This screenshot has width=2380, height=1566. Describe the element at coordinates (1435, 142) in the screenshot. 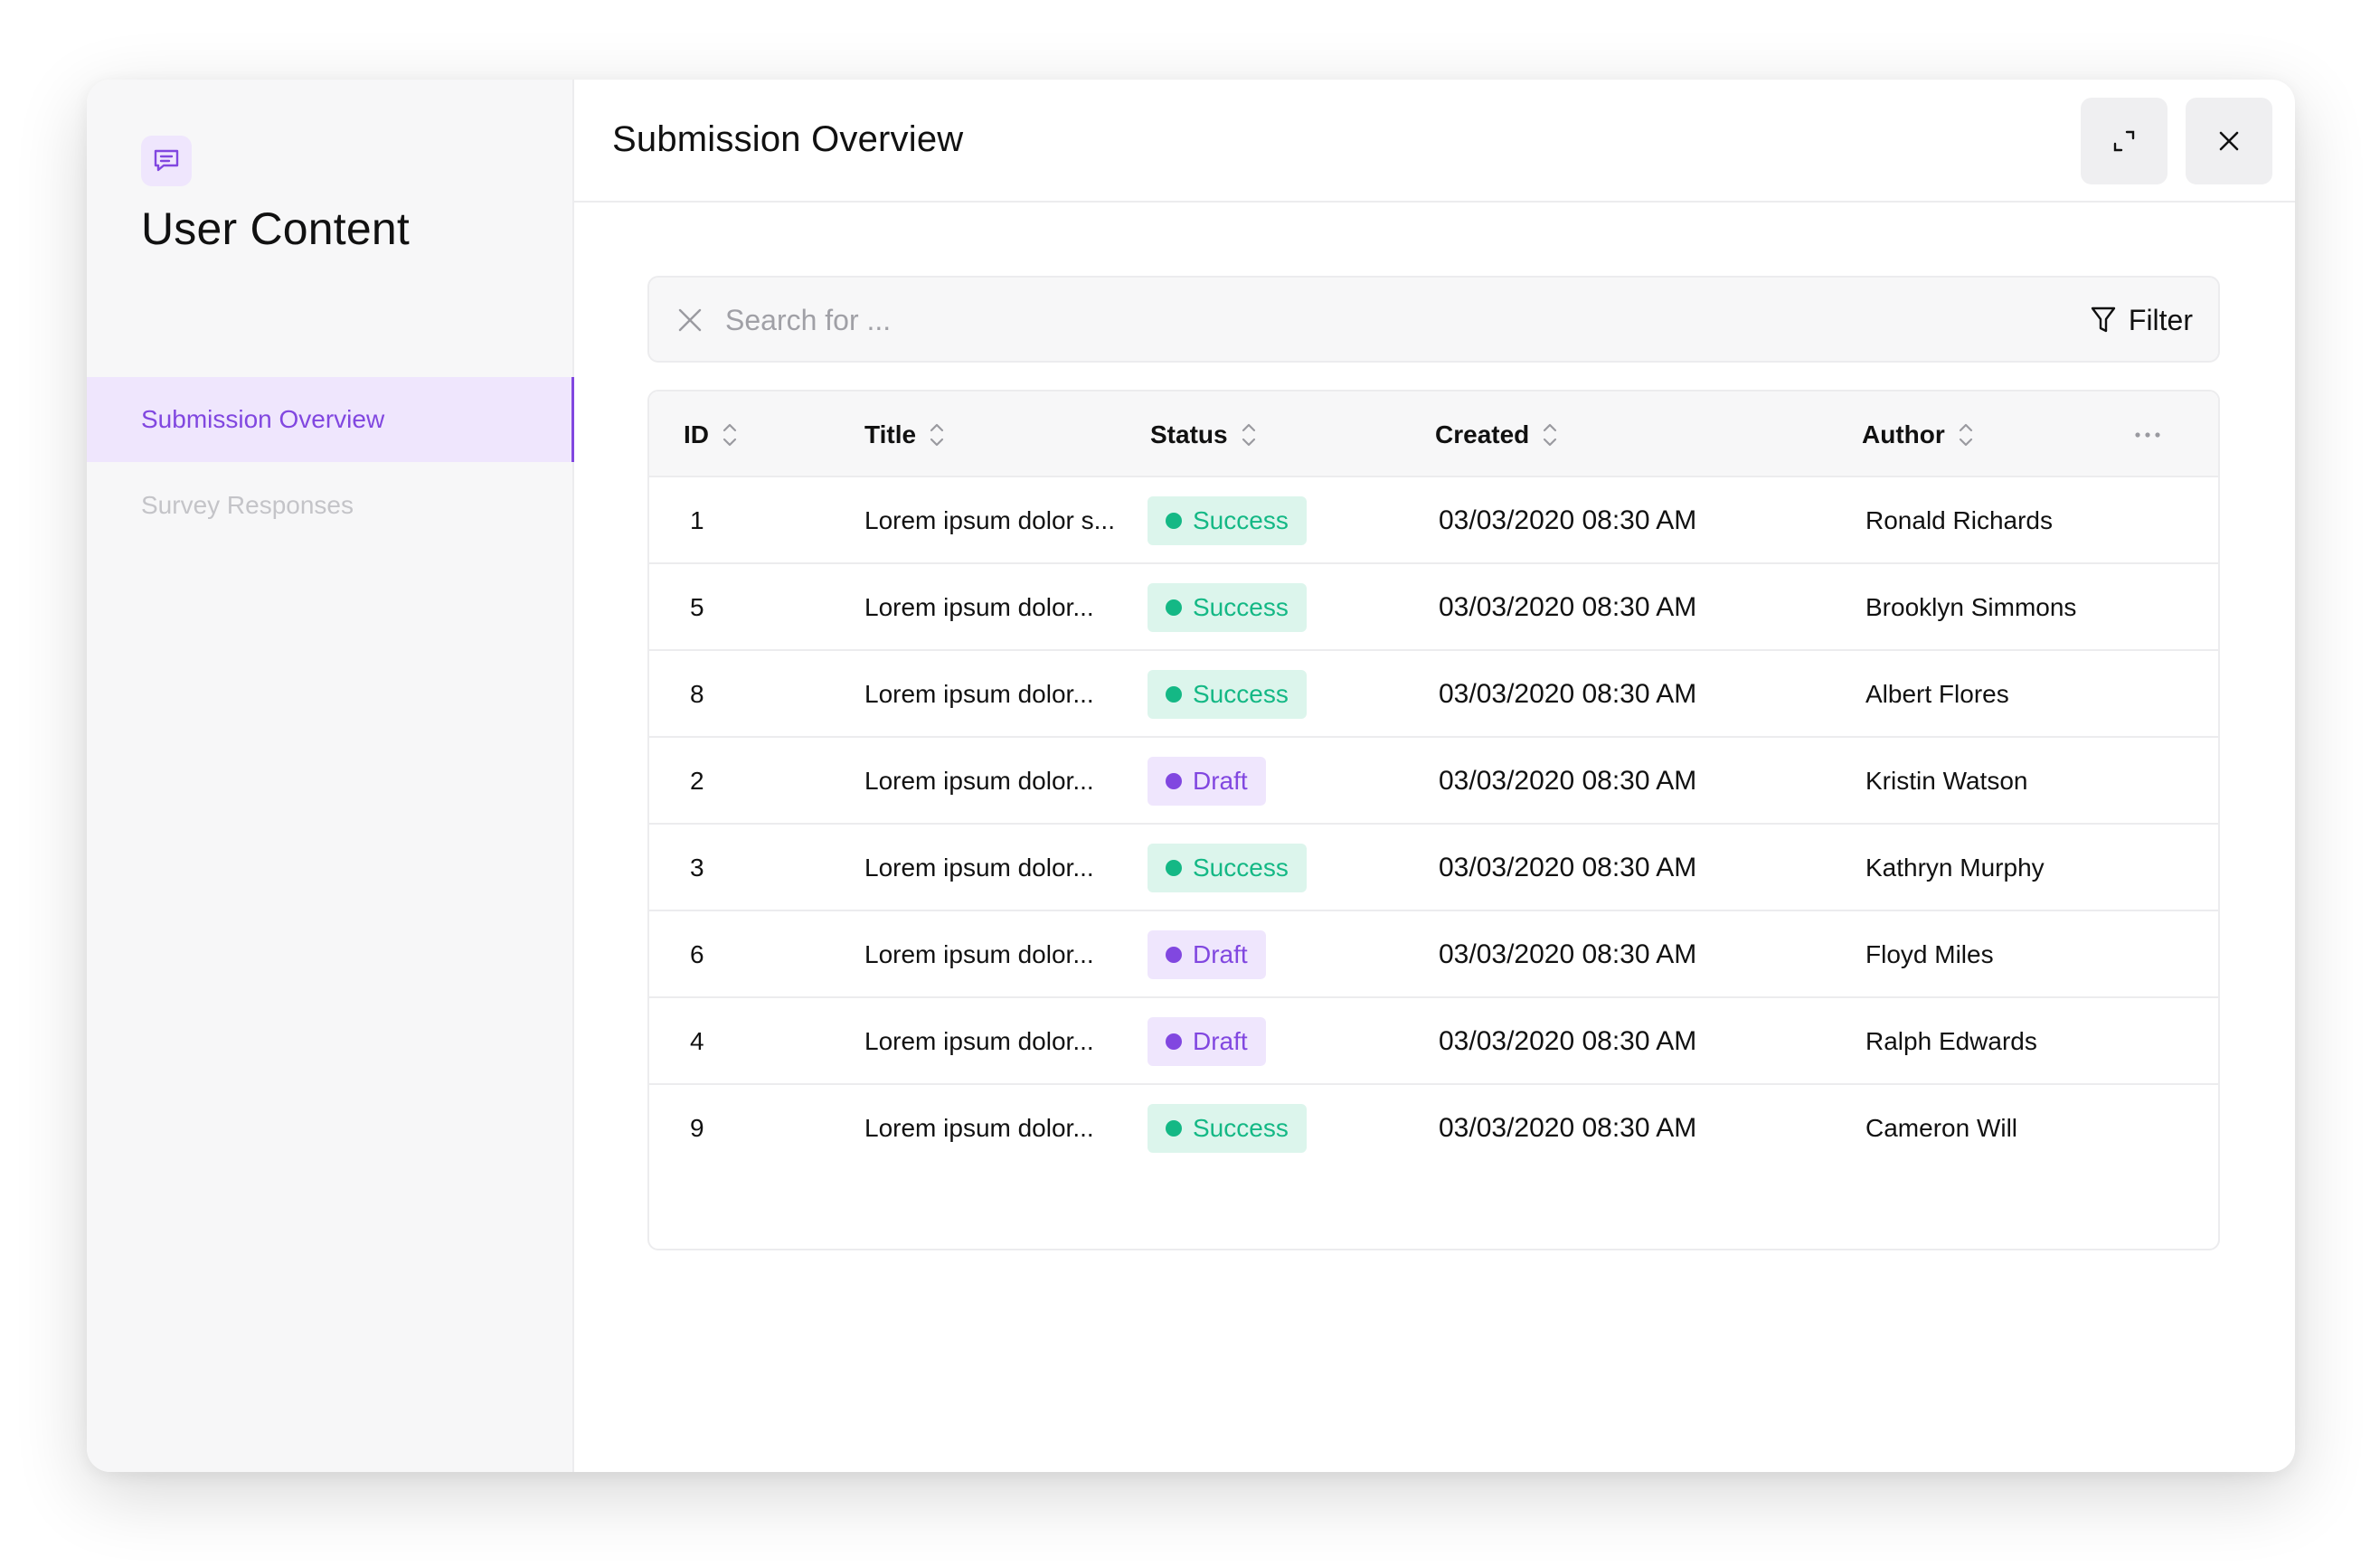

I see `panel-header: Submission Overview` at that location.